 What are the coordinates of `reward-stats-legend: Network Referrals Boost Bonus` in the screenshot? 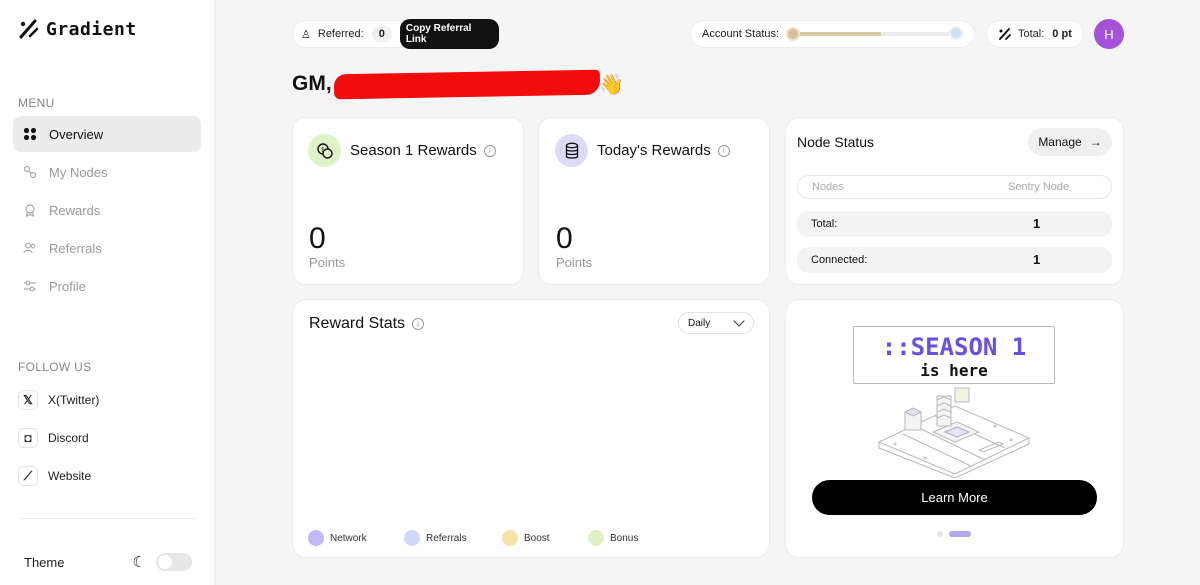 It's located at (488, 538).